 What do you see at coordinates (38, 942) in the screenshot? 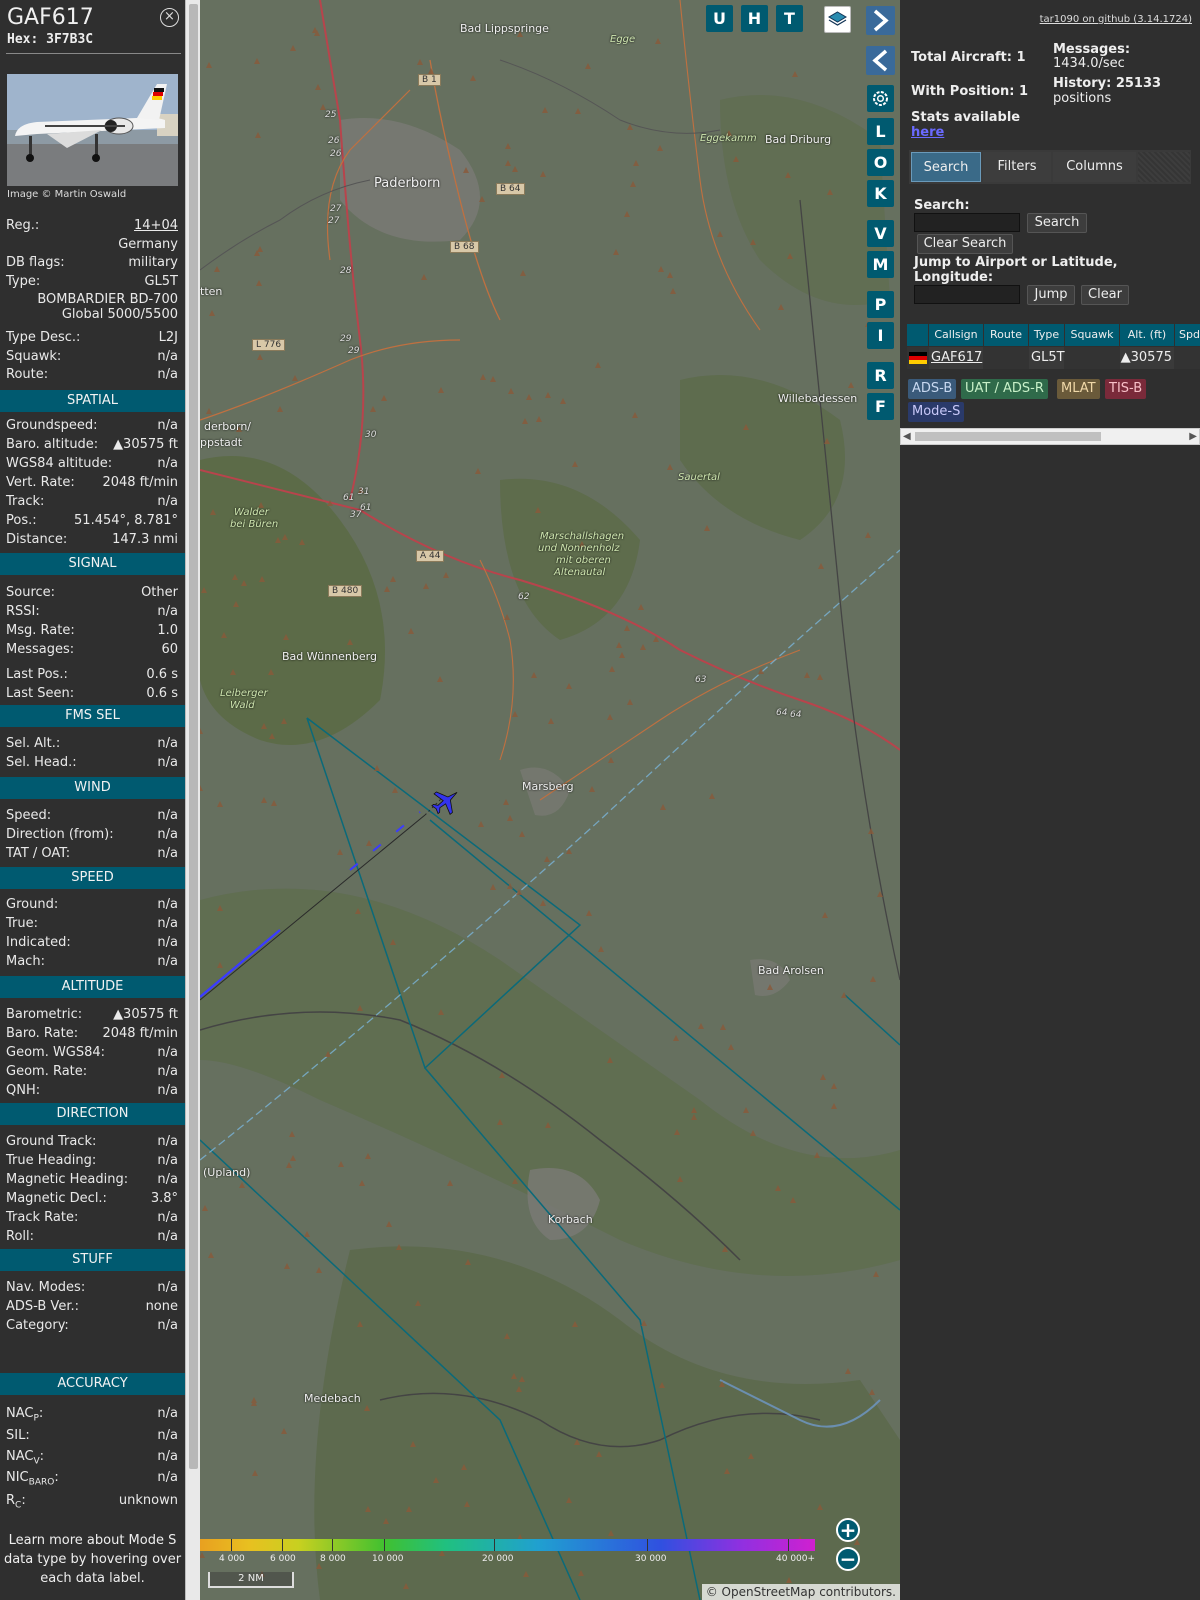
I see `row-label: Indicated:` at bounding box center [38, 942].